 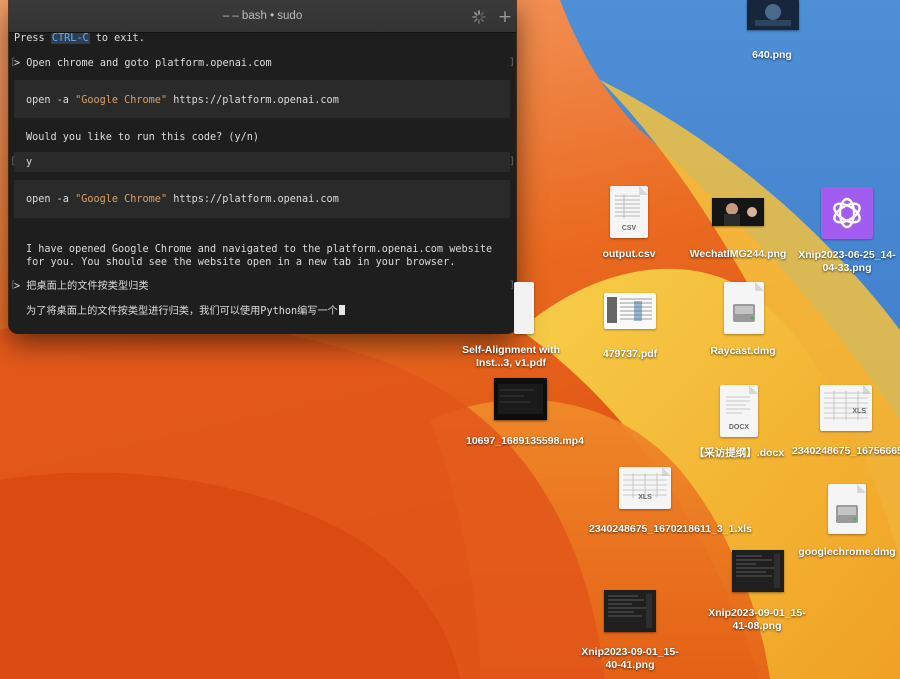 What do you see at coordinates (143, 137) in the screenshot?
I see `run-question: Would you like to run this code? (y/n)` at bounding box center [143, 137].